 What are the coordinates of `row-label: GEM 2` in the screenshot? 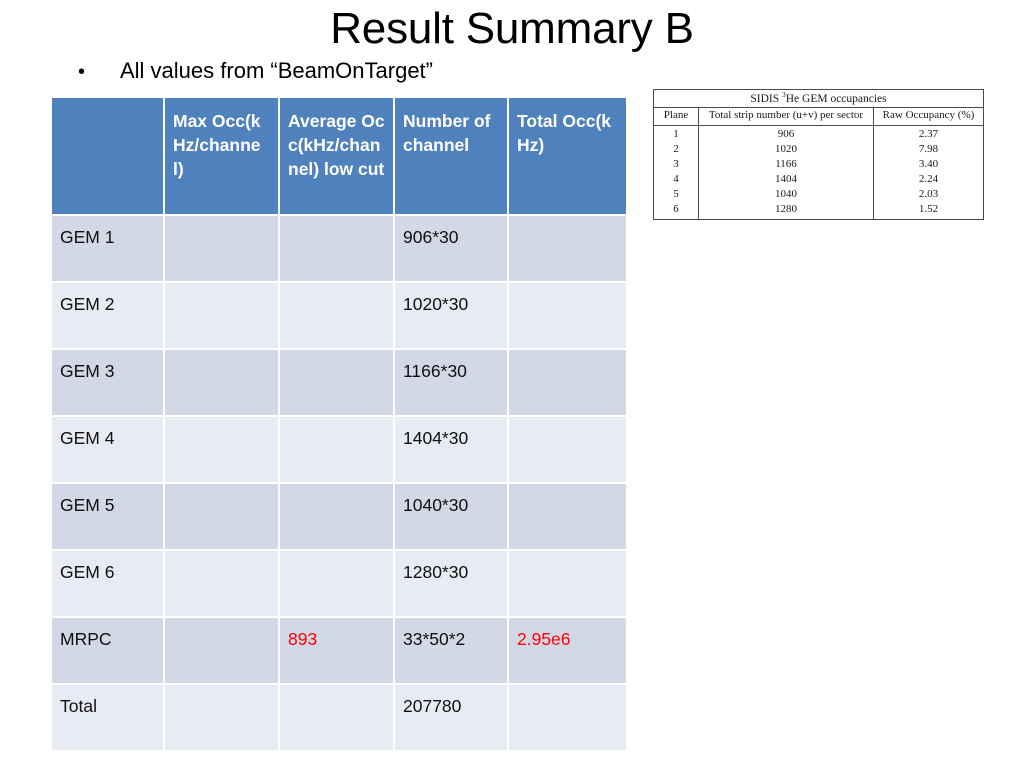 It's located at (108, 316).